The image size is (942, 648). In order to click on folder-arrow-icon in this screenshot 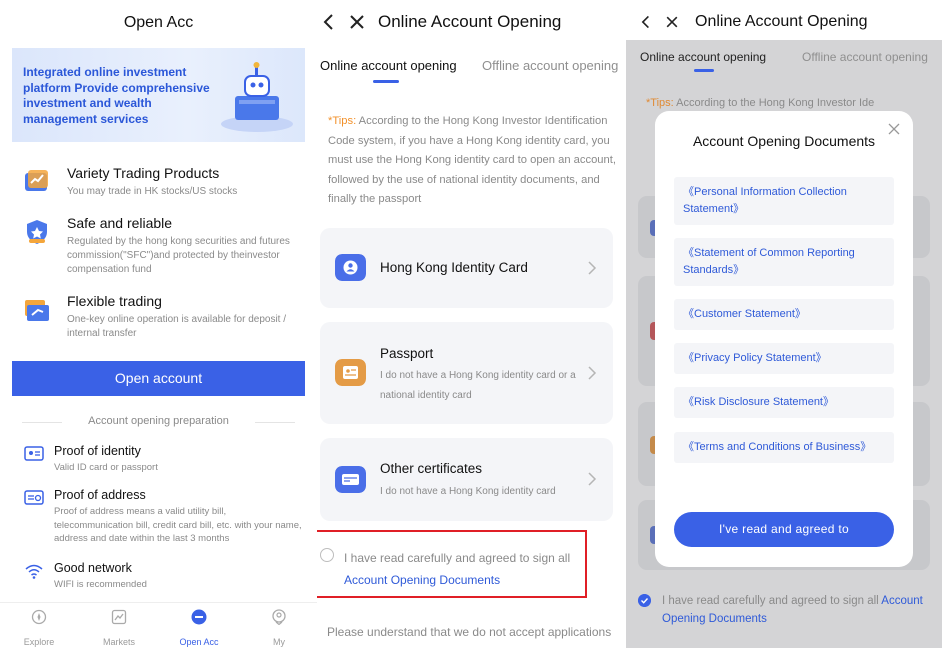, I will do `click(37, 310)`.